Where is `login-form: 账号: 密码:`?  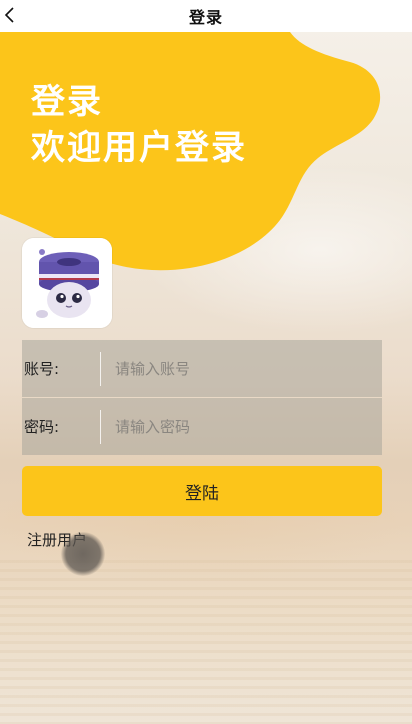 login-form: 账号: 密码: is located at coordinates (202, 397).